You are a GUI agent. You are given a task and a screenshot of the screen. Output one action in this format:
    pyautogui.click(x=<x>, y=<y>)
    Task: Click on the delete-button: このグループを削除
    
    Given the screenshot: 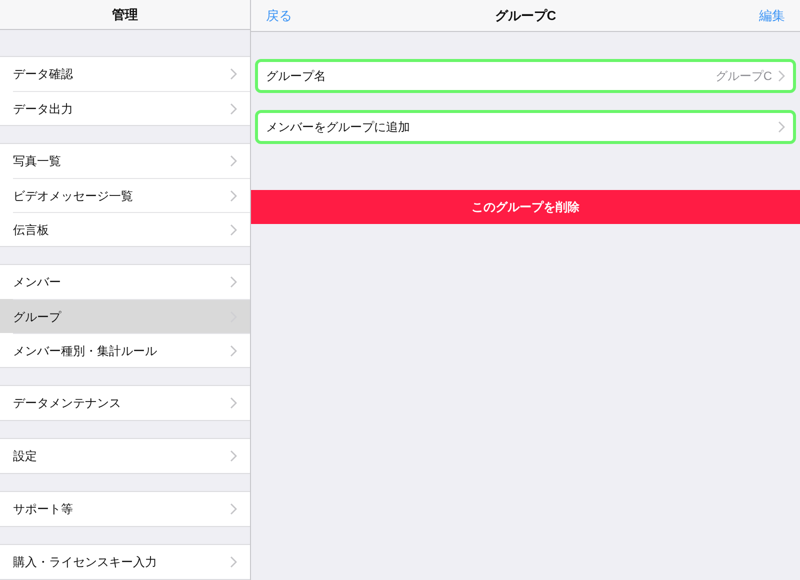 What is the action you would take?
    pyautogui.click(x=525, y=207)
    